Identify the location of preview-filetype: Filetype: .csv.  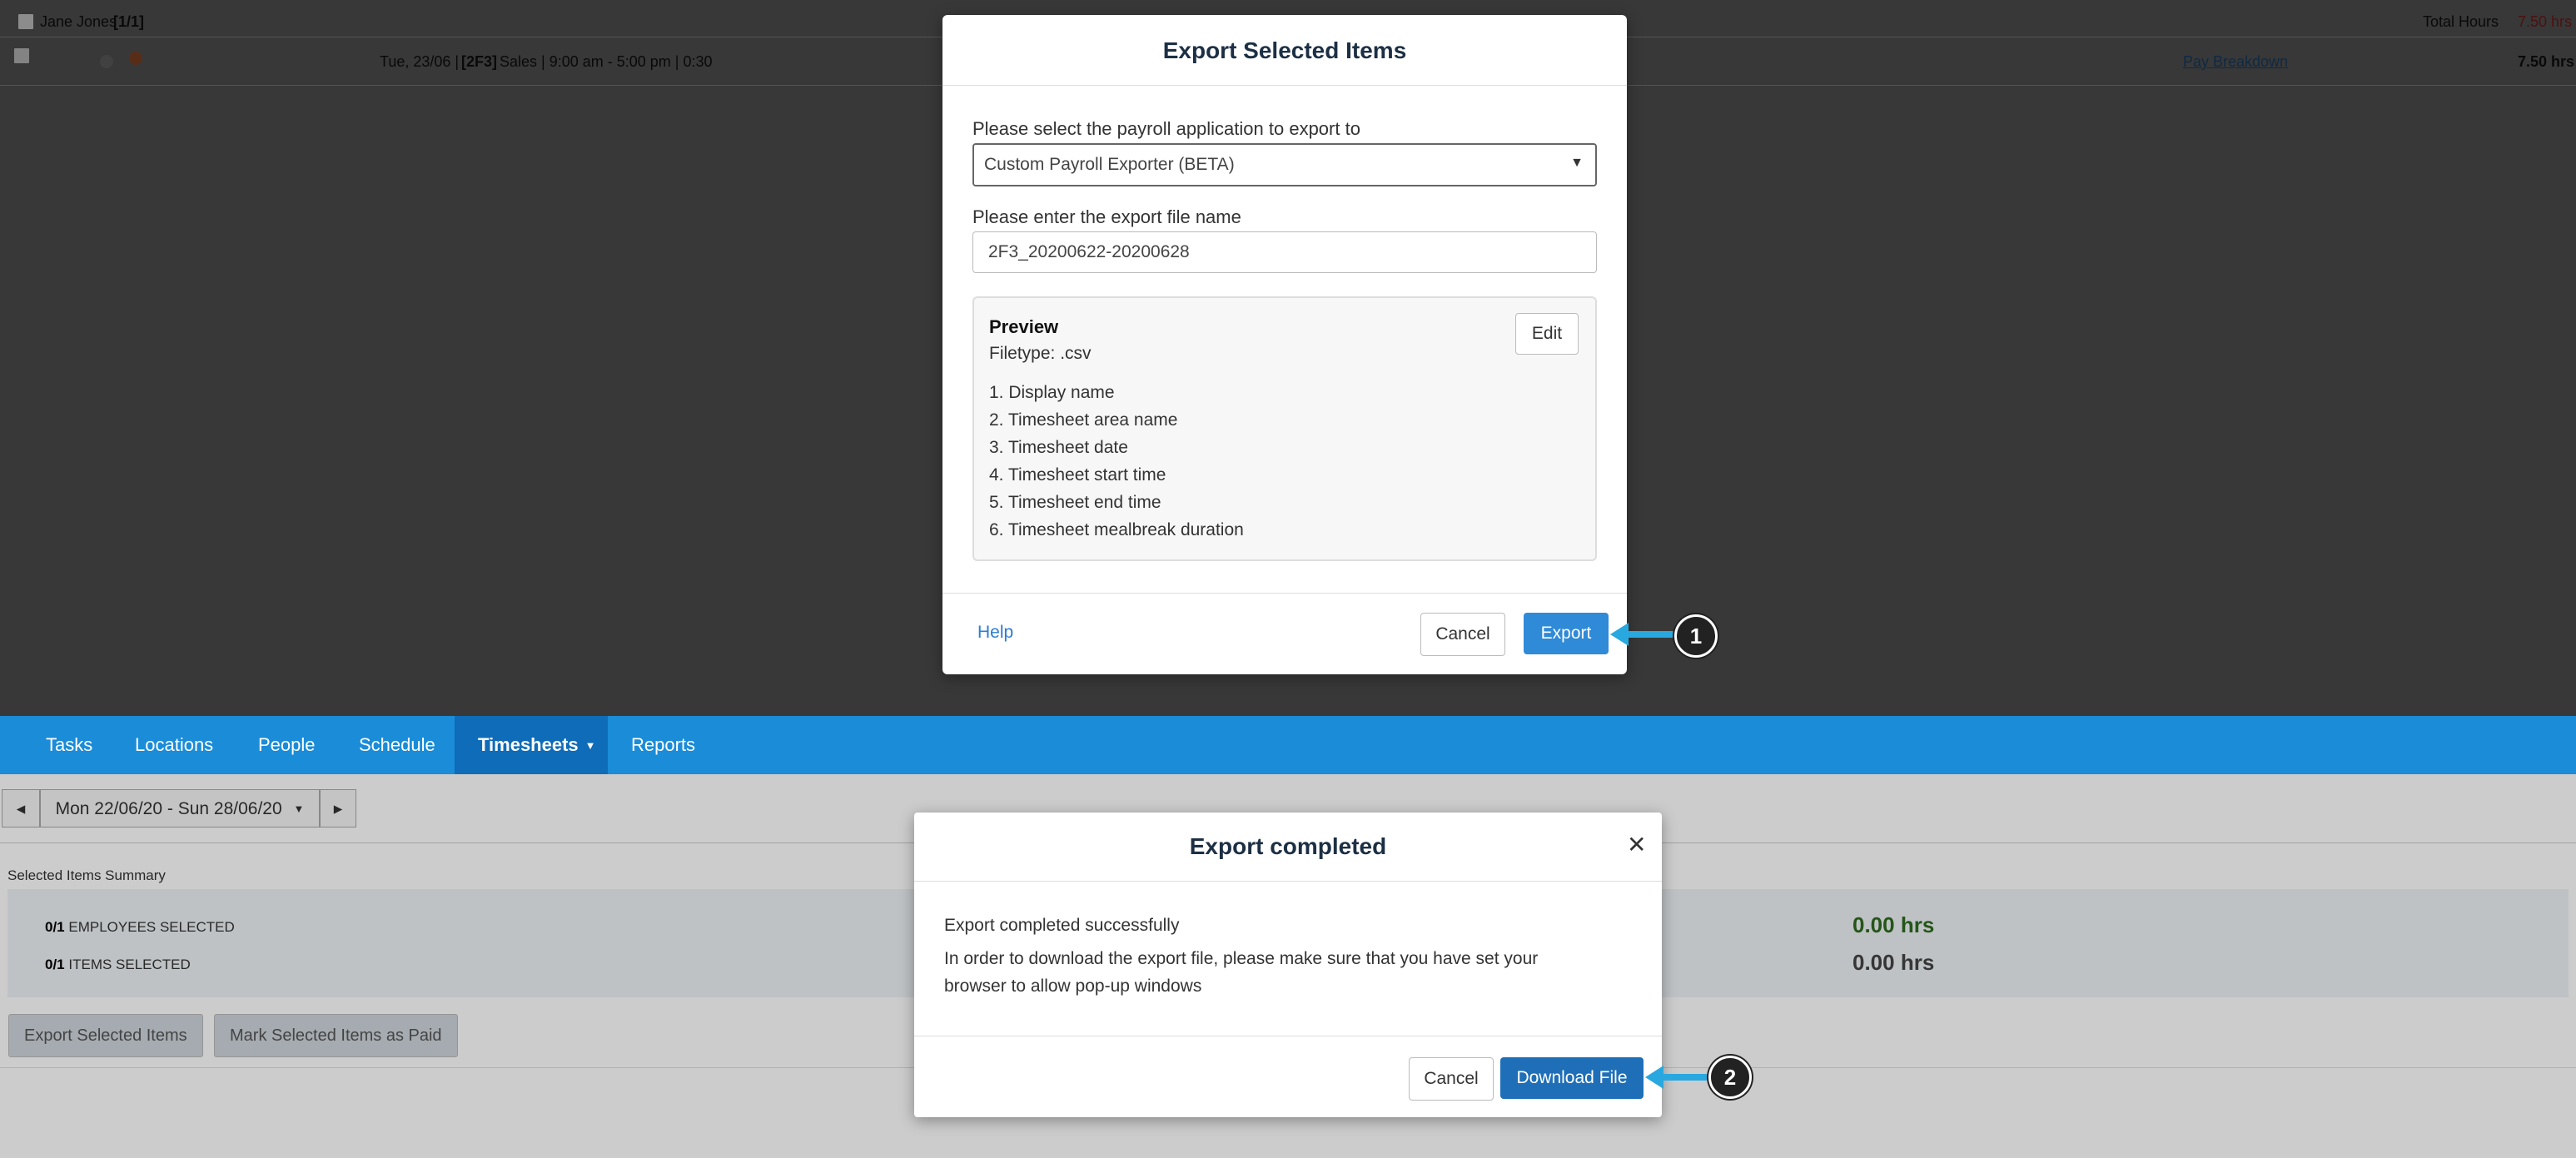
(1040, 353).